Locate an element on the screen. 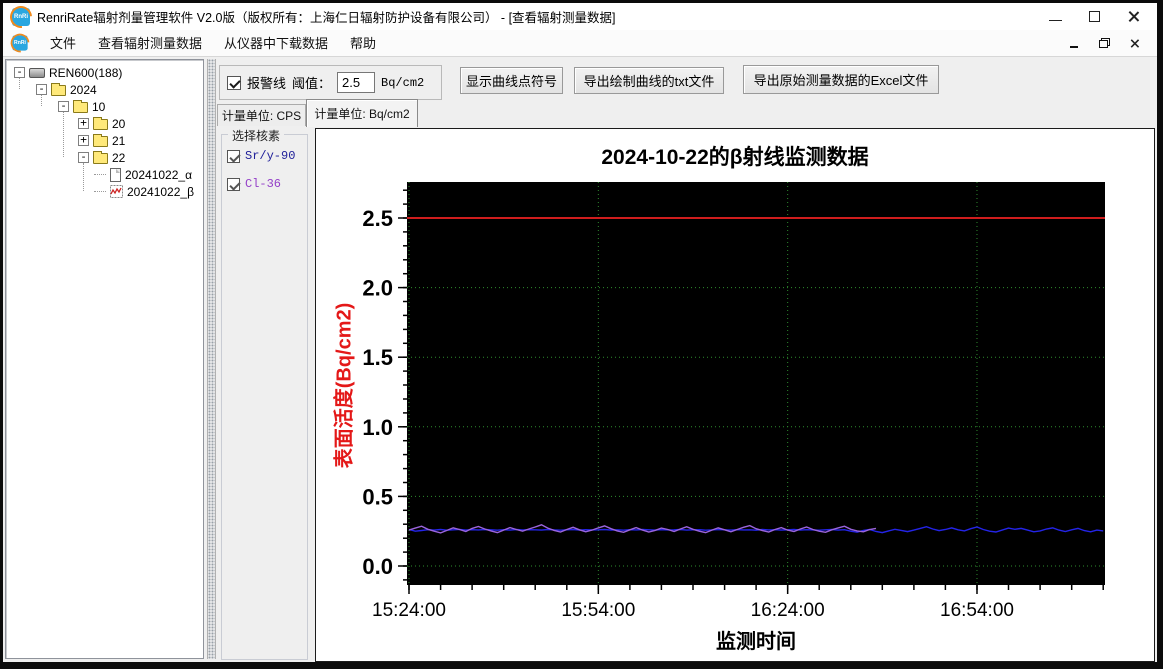 The width and height of the screenshot is (1163, 669). tree-item-21: +21 is located at coordinates (140, 140).